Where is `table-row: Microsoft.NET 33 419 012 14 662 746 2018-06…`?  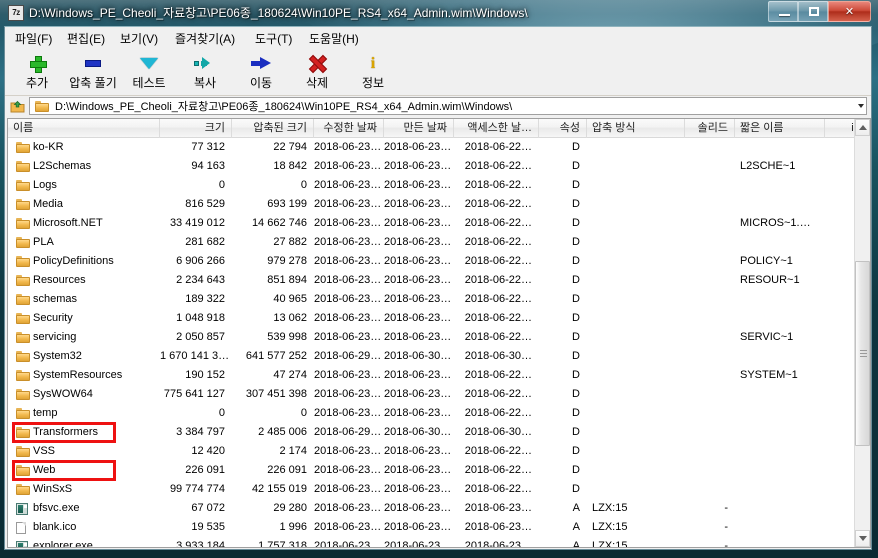
table-row: Microsoft.NET 33 419 012 14 662 746 2018-06… is located at coordinates (432, 223).